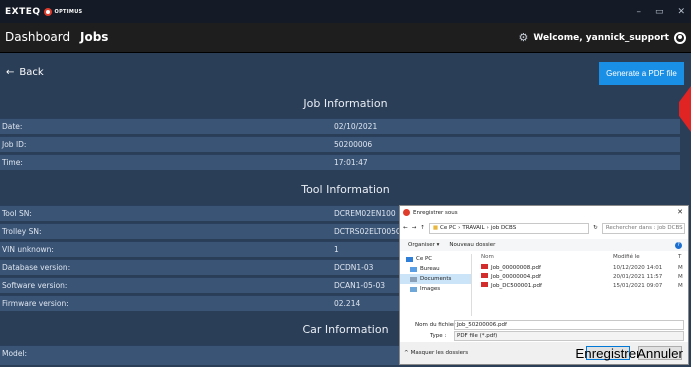 Image resolution: width=691 pixels, height=367 pixels. What do you see at coordinates (68, 11) in the screenshot?
I see `product-name: OPTIMUS` at bounding box center [68, 11].